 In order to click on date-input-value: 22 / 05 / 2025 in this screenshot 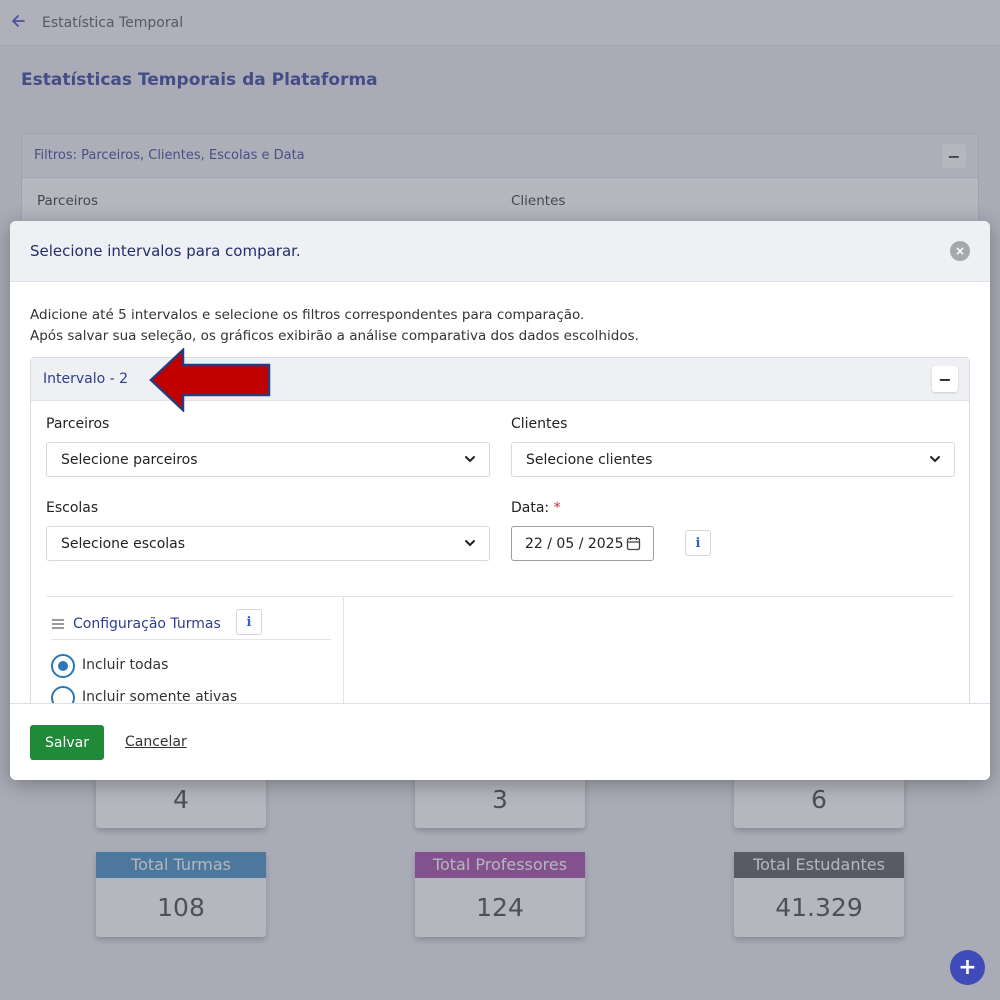, I will do `click(574, 543)`.